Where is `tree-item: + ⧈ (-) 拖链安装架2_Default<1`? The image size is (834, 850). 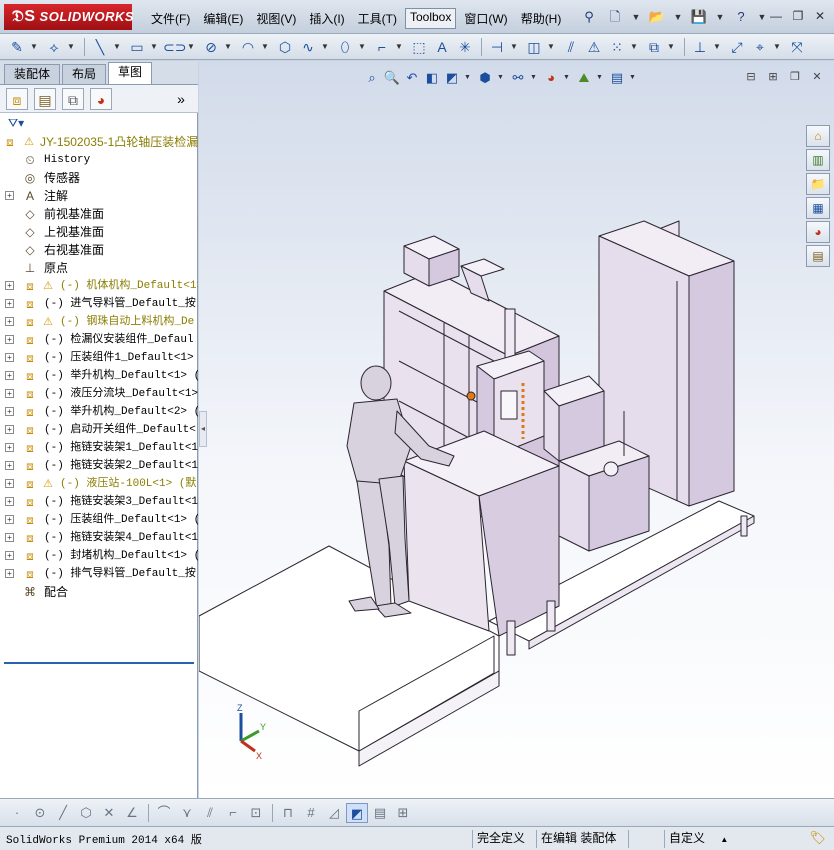
tree-item: + ⧈ (-) 拖链安装架2_Default<1 is located at coordinates (99, 466).